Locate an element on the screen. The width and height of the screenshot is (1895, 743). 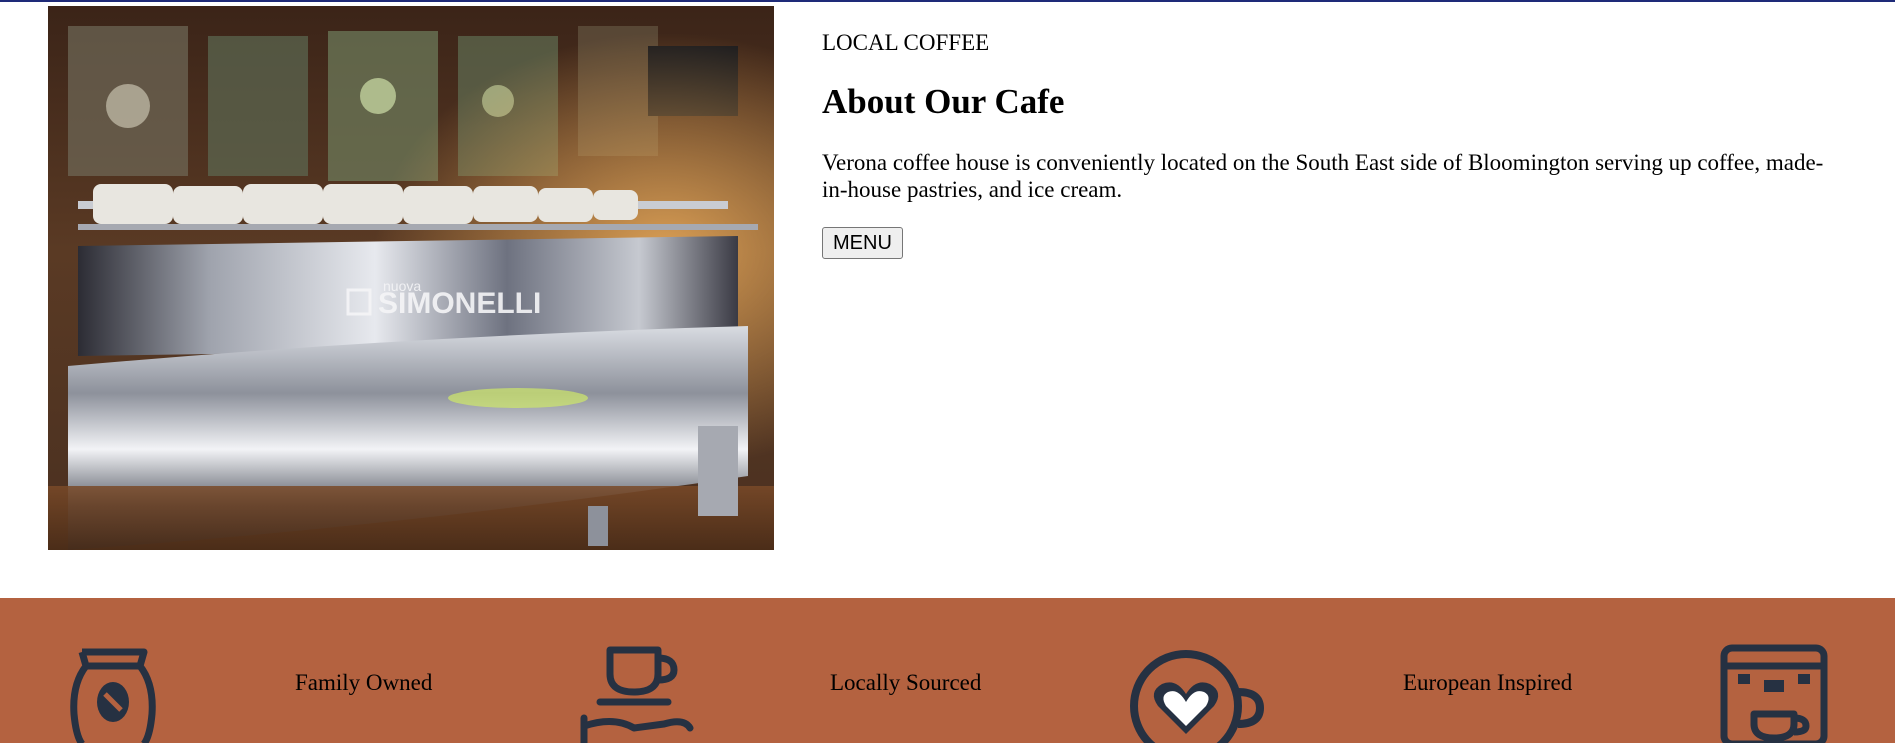
hand-coffee-cup-icon is located at coordinates (634, 693).